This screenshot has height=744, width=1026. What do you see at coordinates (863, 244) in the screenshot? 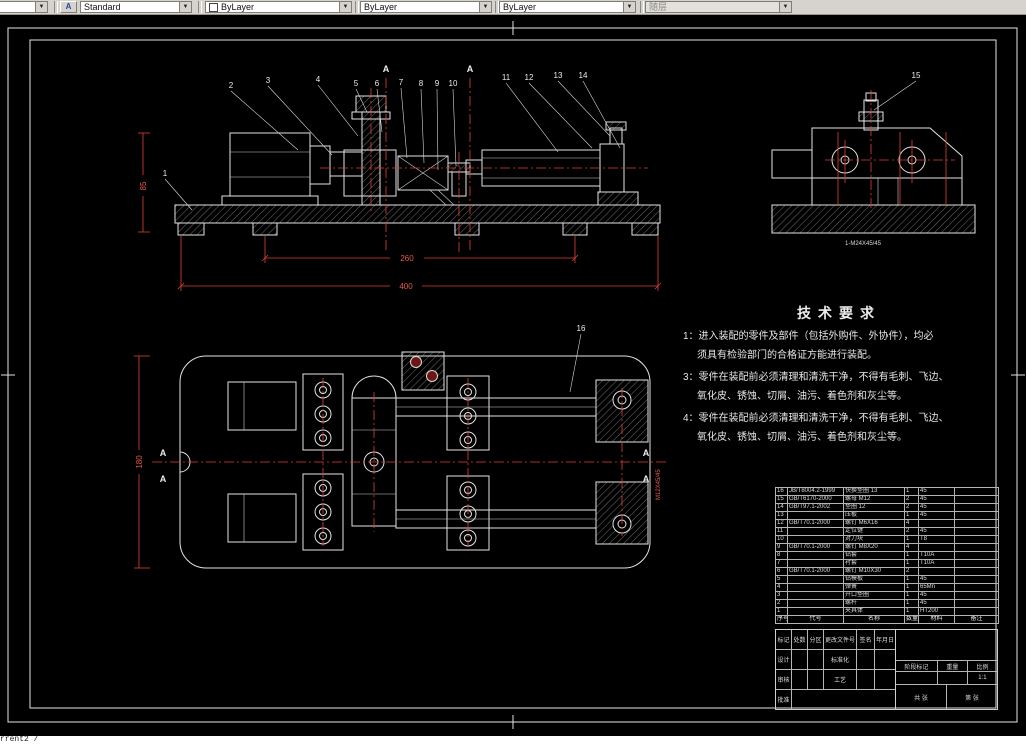
I see `detail-thread-note: 1-M24X45/45` at bounding box center [863, 244].